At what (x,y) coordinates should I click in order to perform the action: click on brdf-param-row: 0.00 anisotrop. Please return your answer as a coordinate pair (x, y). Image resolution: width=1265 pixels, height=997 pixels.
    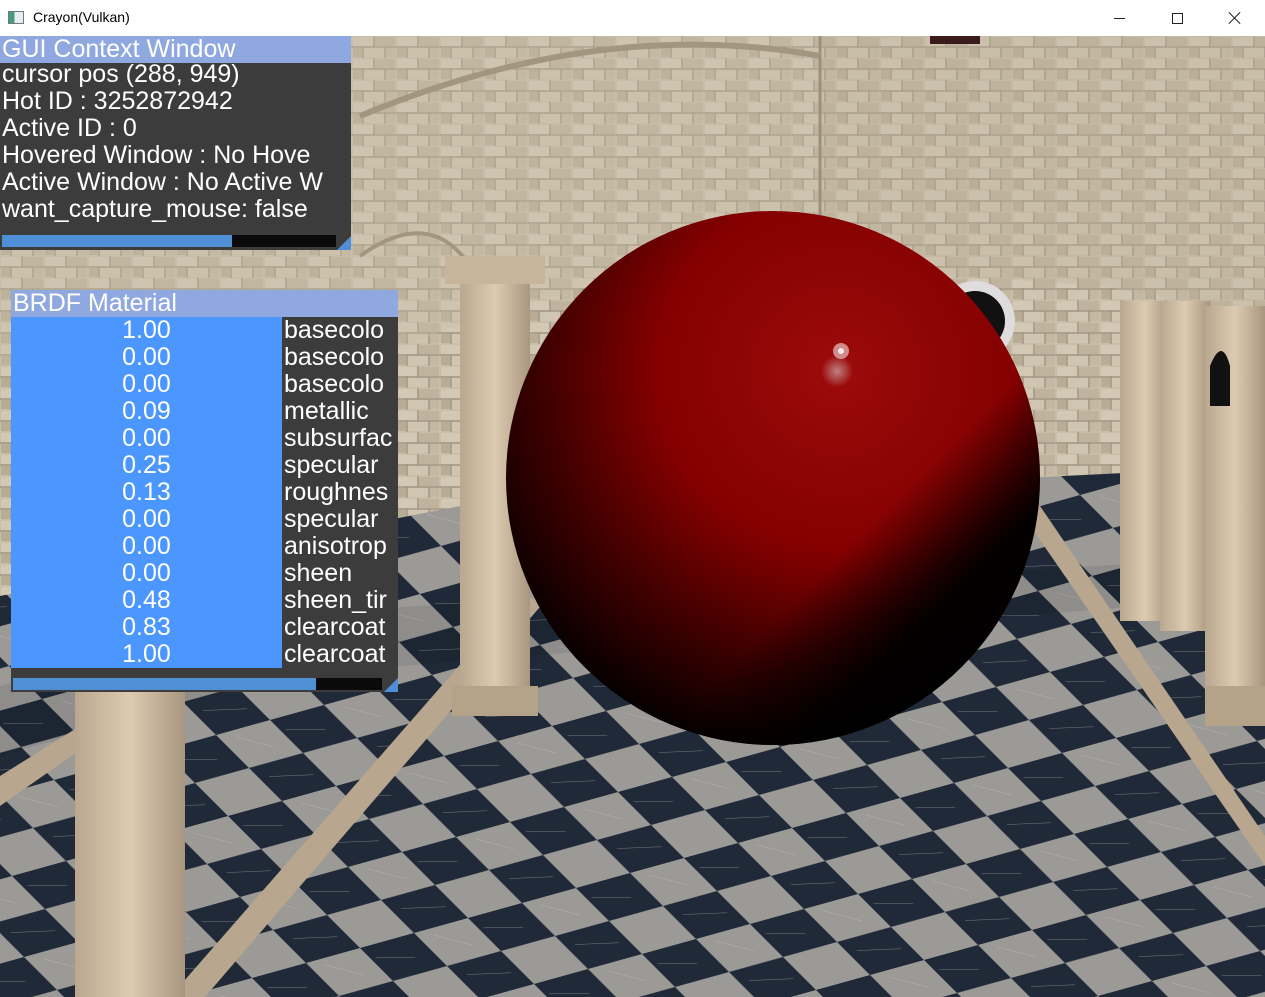
    Looking at the image, I should click on (204, 546).